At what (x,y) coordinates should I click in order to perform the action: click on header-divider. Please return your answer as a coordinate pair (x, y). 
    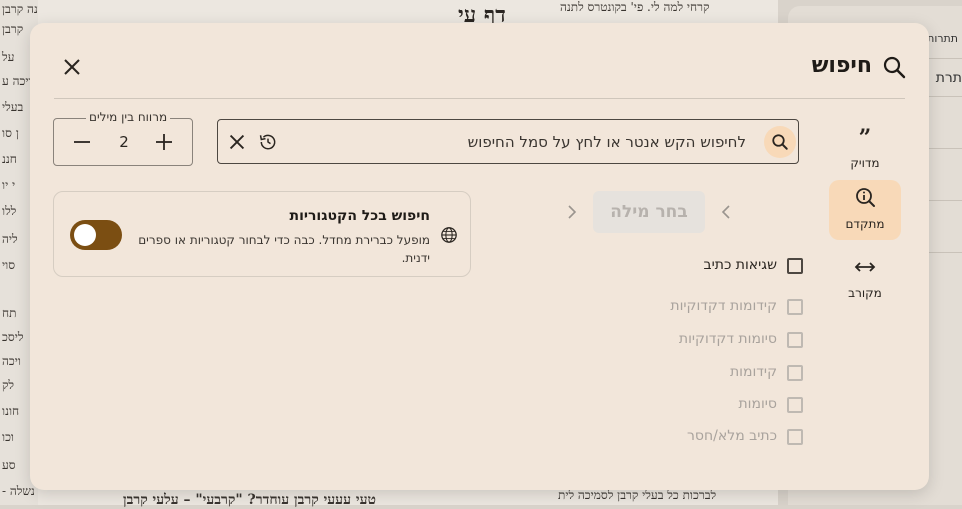
    Looking at the image, I should click on (479, 98).